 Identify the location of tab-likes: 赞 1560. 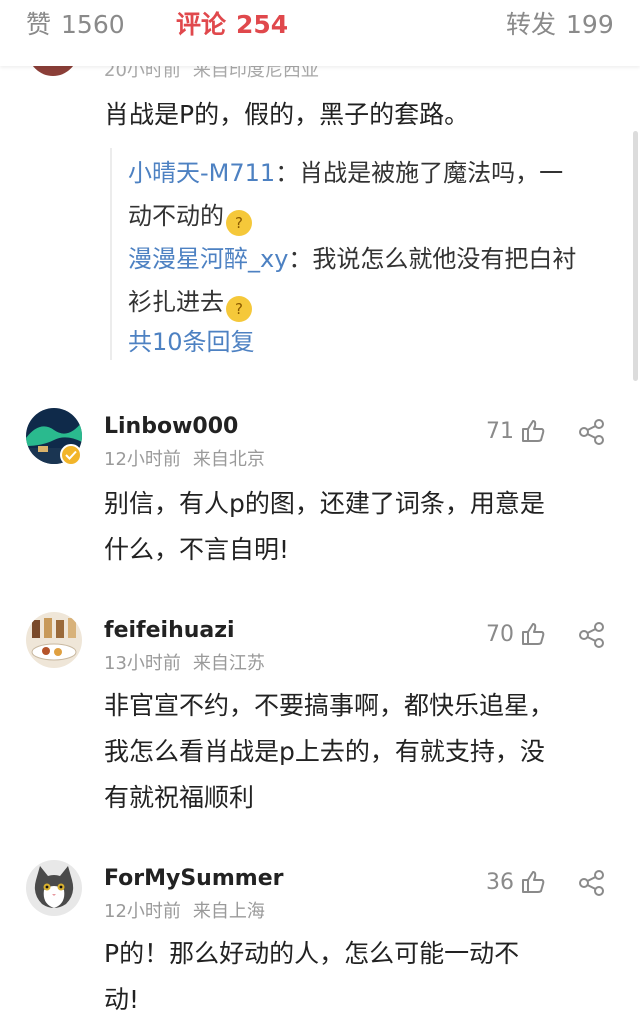
(75, 25).